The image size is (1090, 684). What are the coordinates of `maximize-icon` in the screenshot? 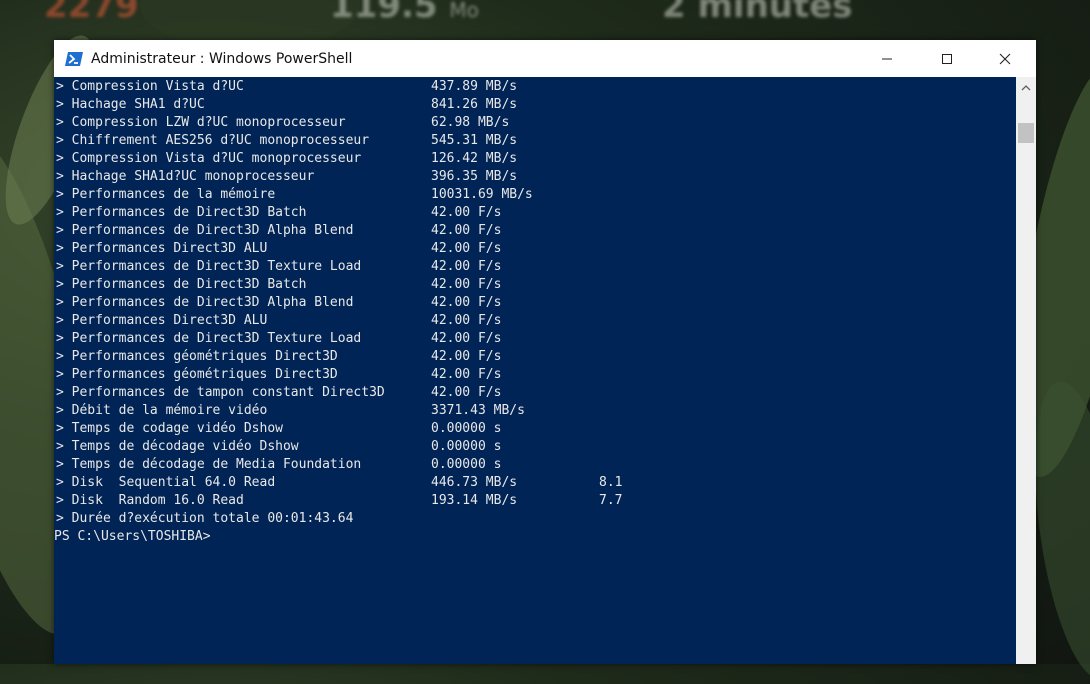 It's located at (947, 58).